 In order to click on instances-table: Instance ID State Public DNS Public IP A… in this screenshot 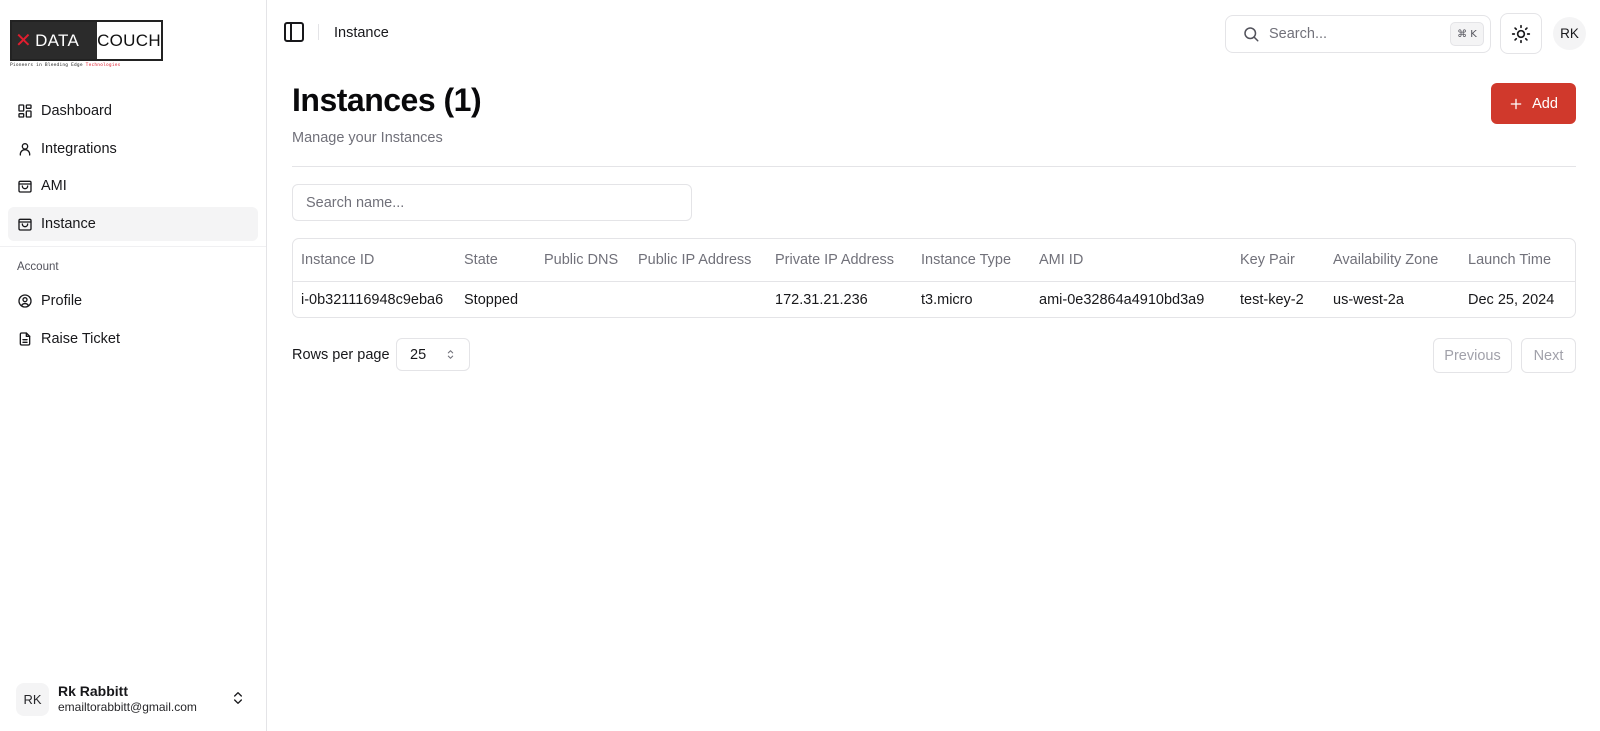, I will do `click(934, 278)`.